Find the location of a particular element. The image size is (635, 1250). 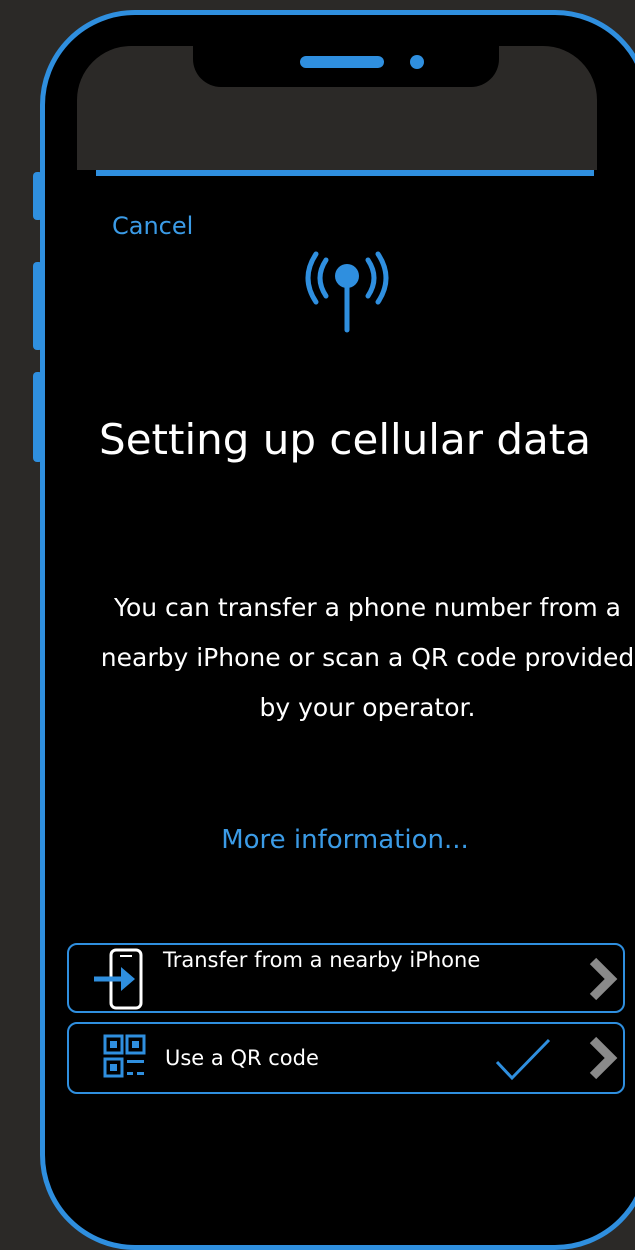

page-title: Setting up cellular data is located at coordinates (345, 439).